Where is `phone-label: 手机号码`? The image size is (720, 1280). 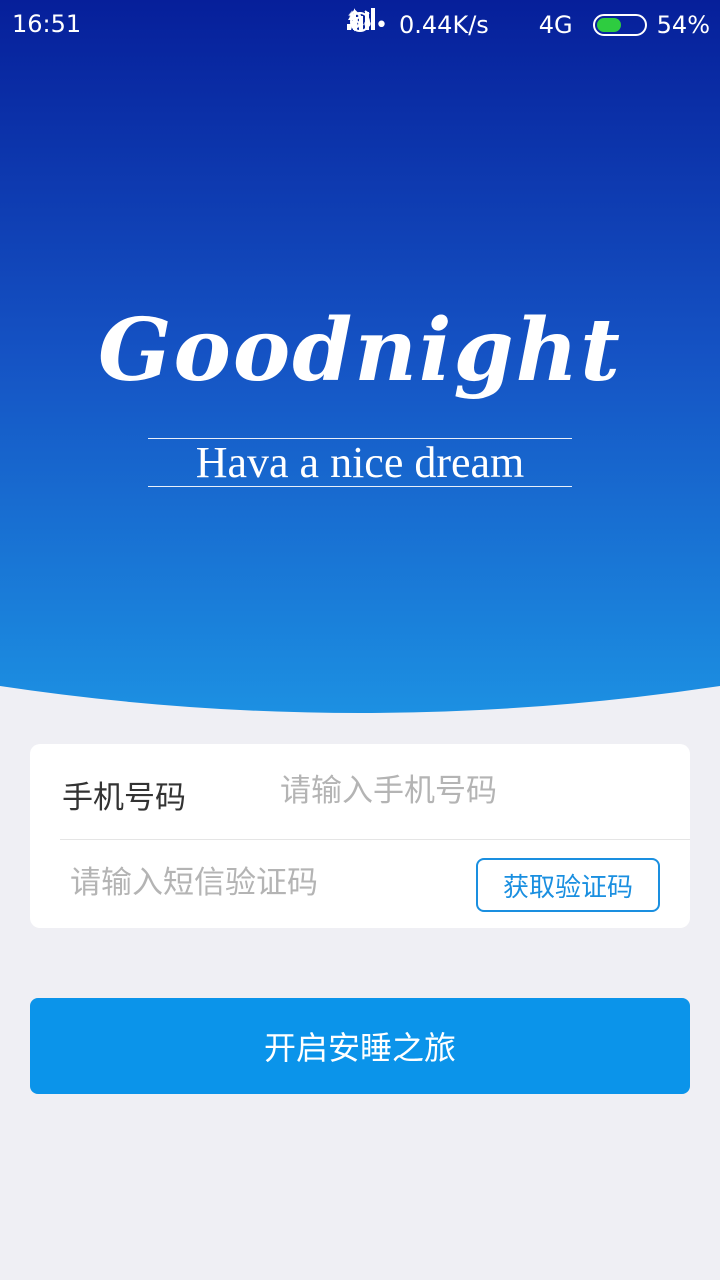
phone-label: 手机号码 is located at coordinates (124, 798).